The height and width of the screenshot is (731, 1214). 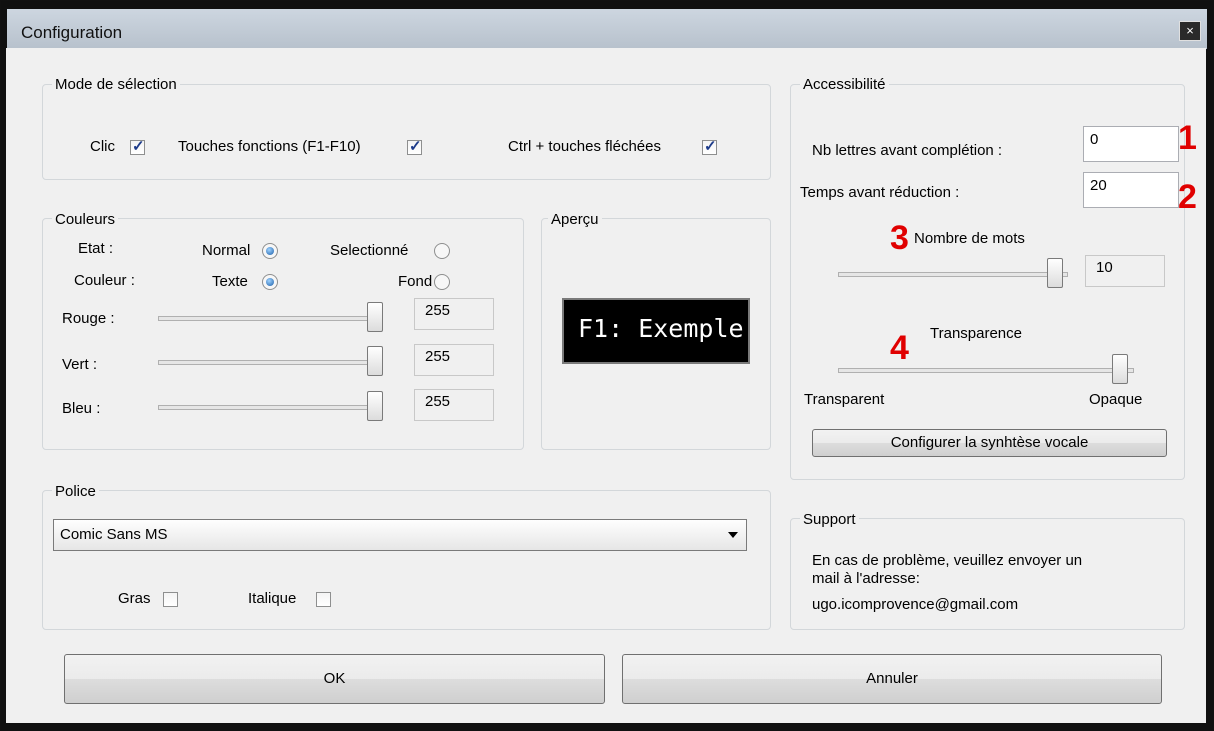 What do you see at coordinates (270, 318) in the screenshot?
I see `rouge-slider-track` at bounding box center [270, 318].